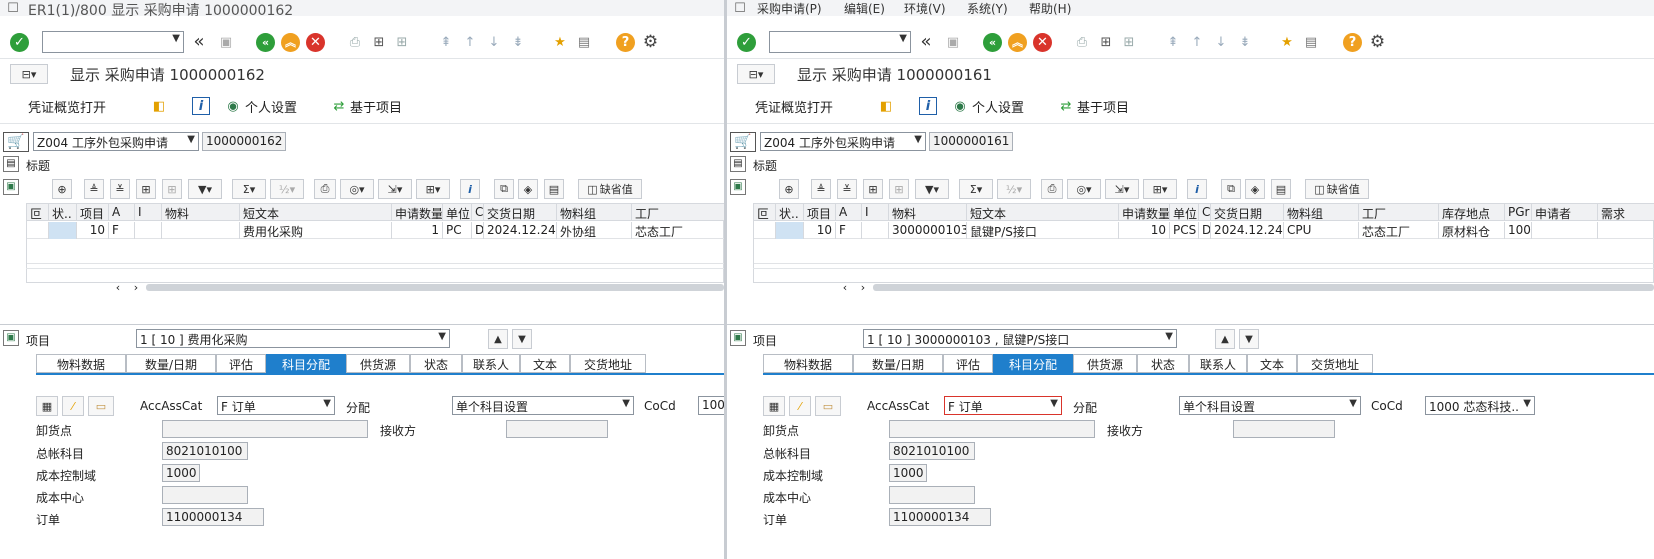 This screenshot has width=1654, height=559. Describe the element at coordinates (554, 189) in the screenshot. I see `item-doc-icon: ▤` at that location.